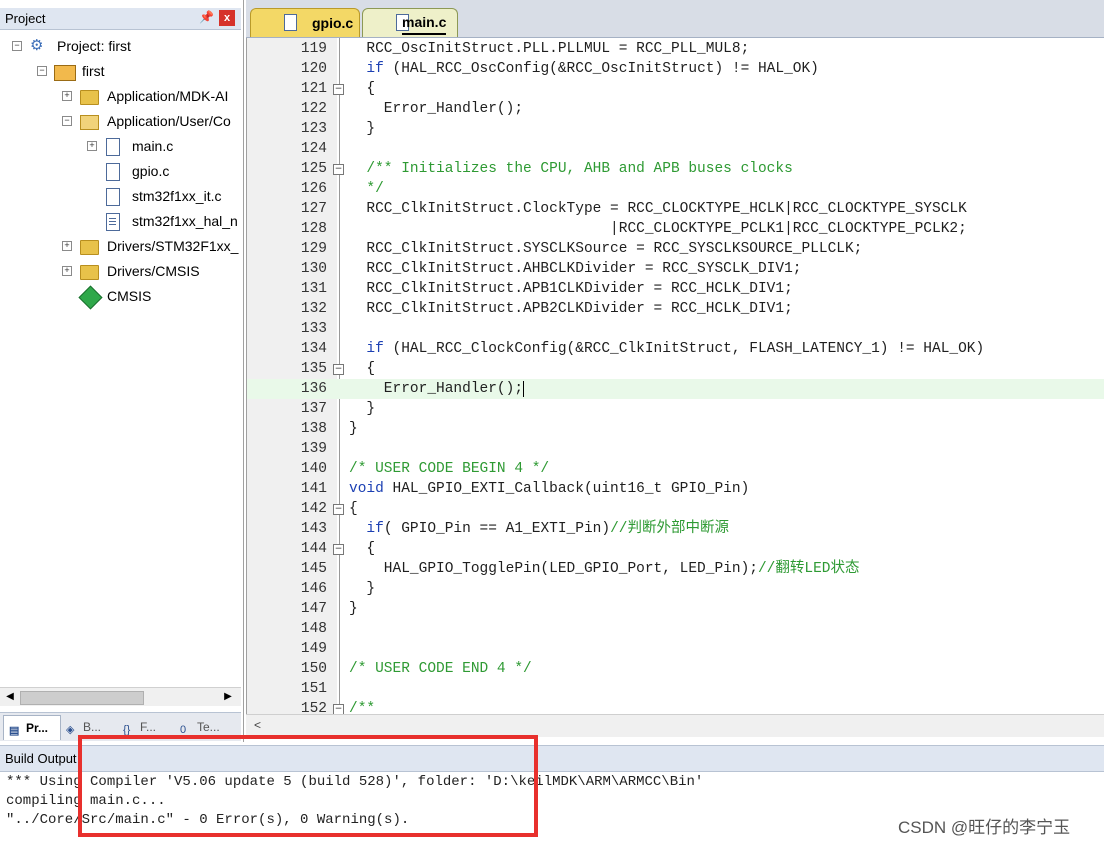 The width and height of the screenshot is (1104, 842). What do you see at coordinates (675, 129) in the screenshot?
I see `code-line: 123 }` at bounding box center [675, 129].